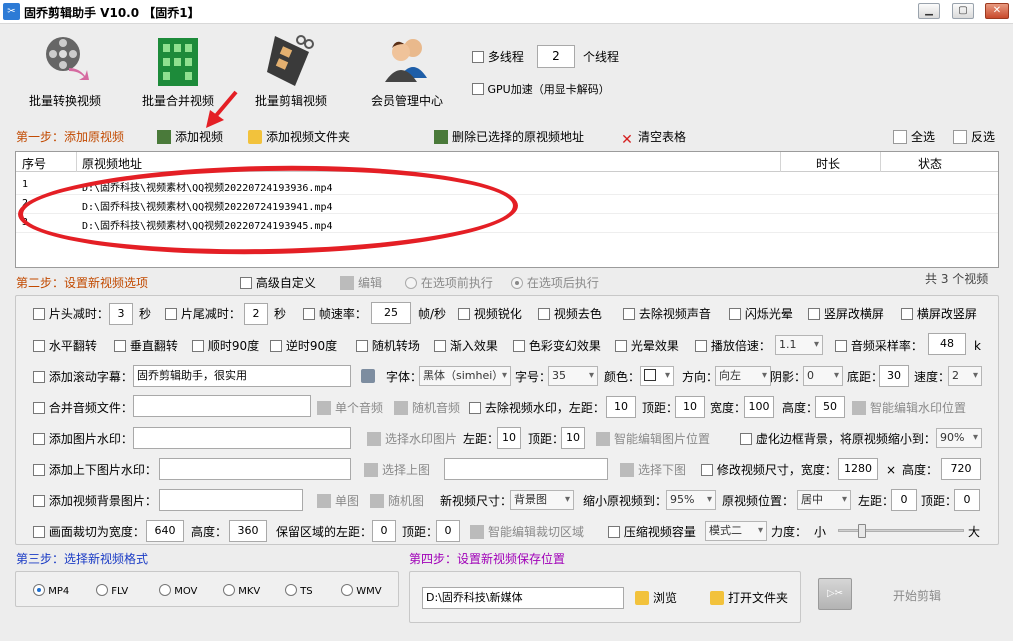 The width and height of the screenshot is (1013, 641). Describe the element at coordinates (573, 438) in the screenshot. I see `img-top-input: 10` at that location.